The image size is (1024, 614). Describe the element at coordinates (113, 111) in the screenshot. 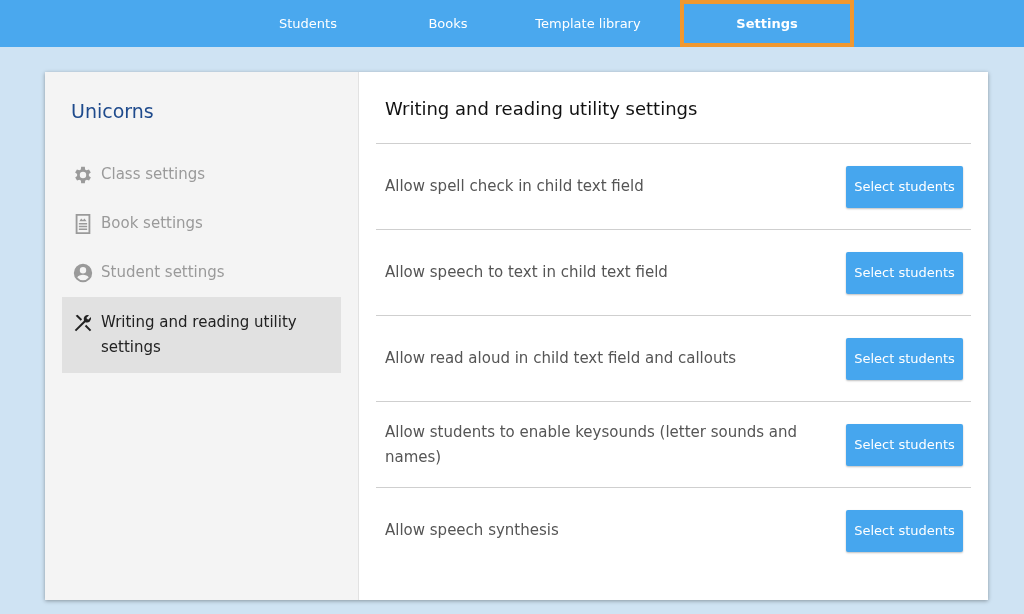

I see `class-name: Unicorns` at that location.